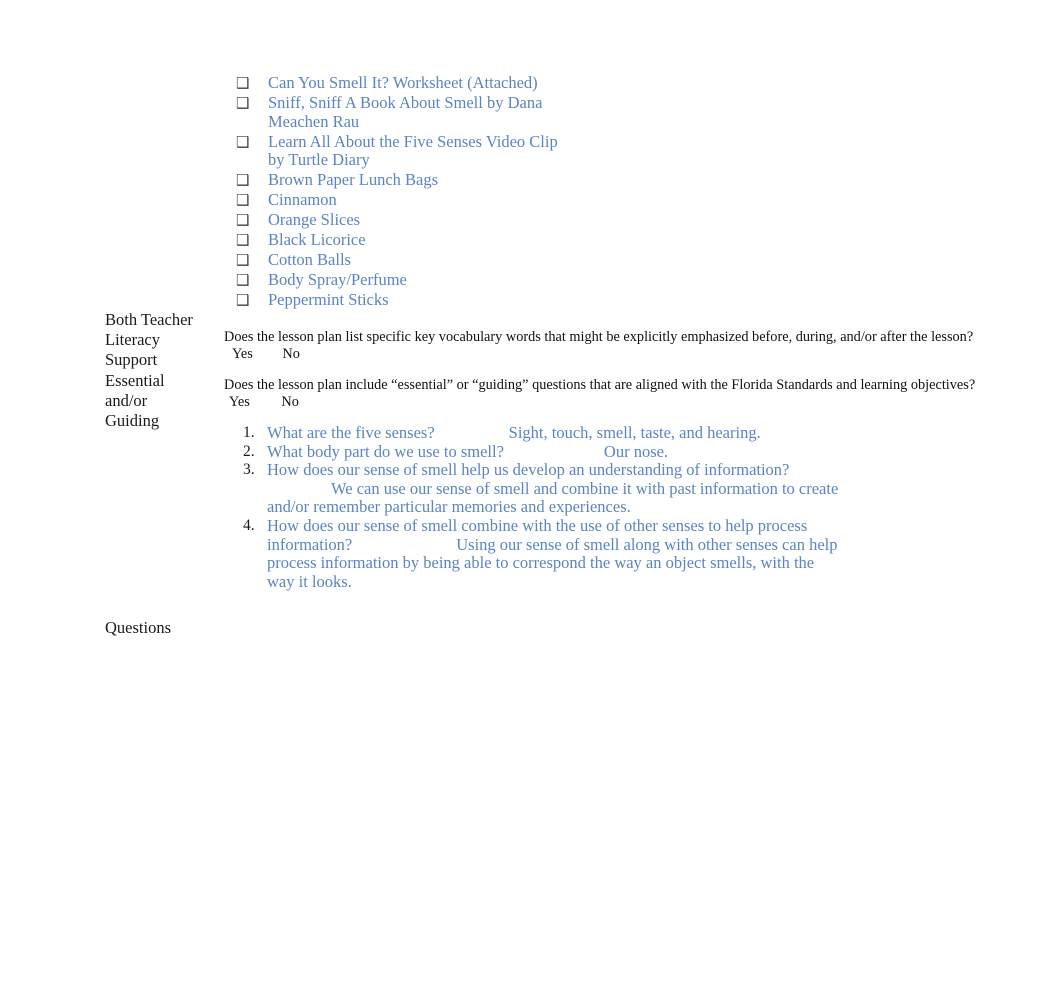  I want to click on row-label-line: and/or, so click(126, 400).